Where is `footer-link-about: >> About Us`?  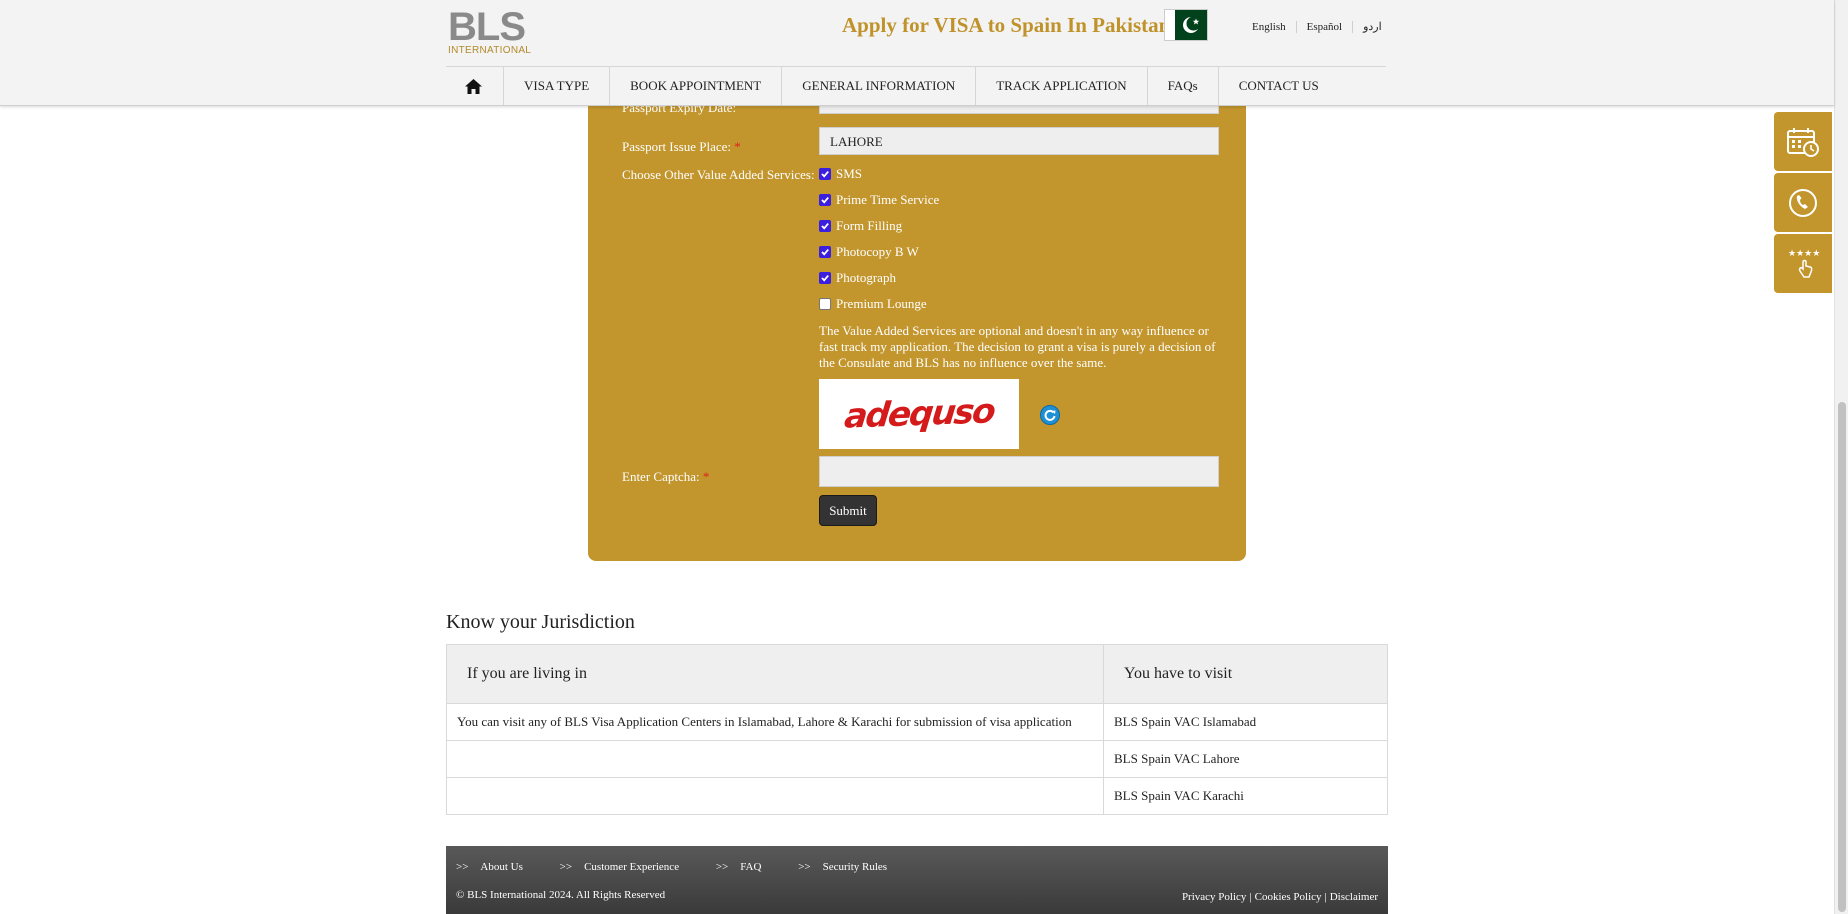
footer-link-about: >> About Us is located at coordinates (489, 867).